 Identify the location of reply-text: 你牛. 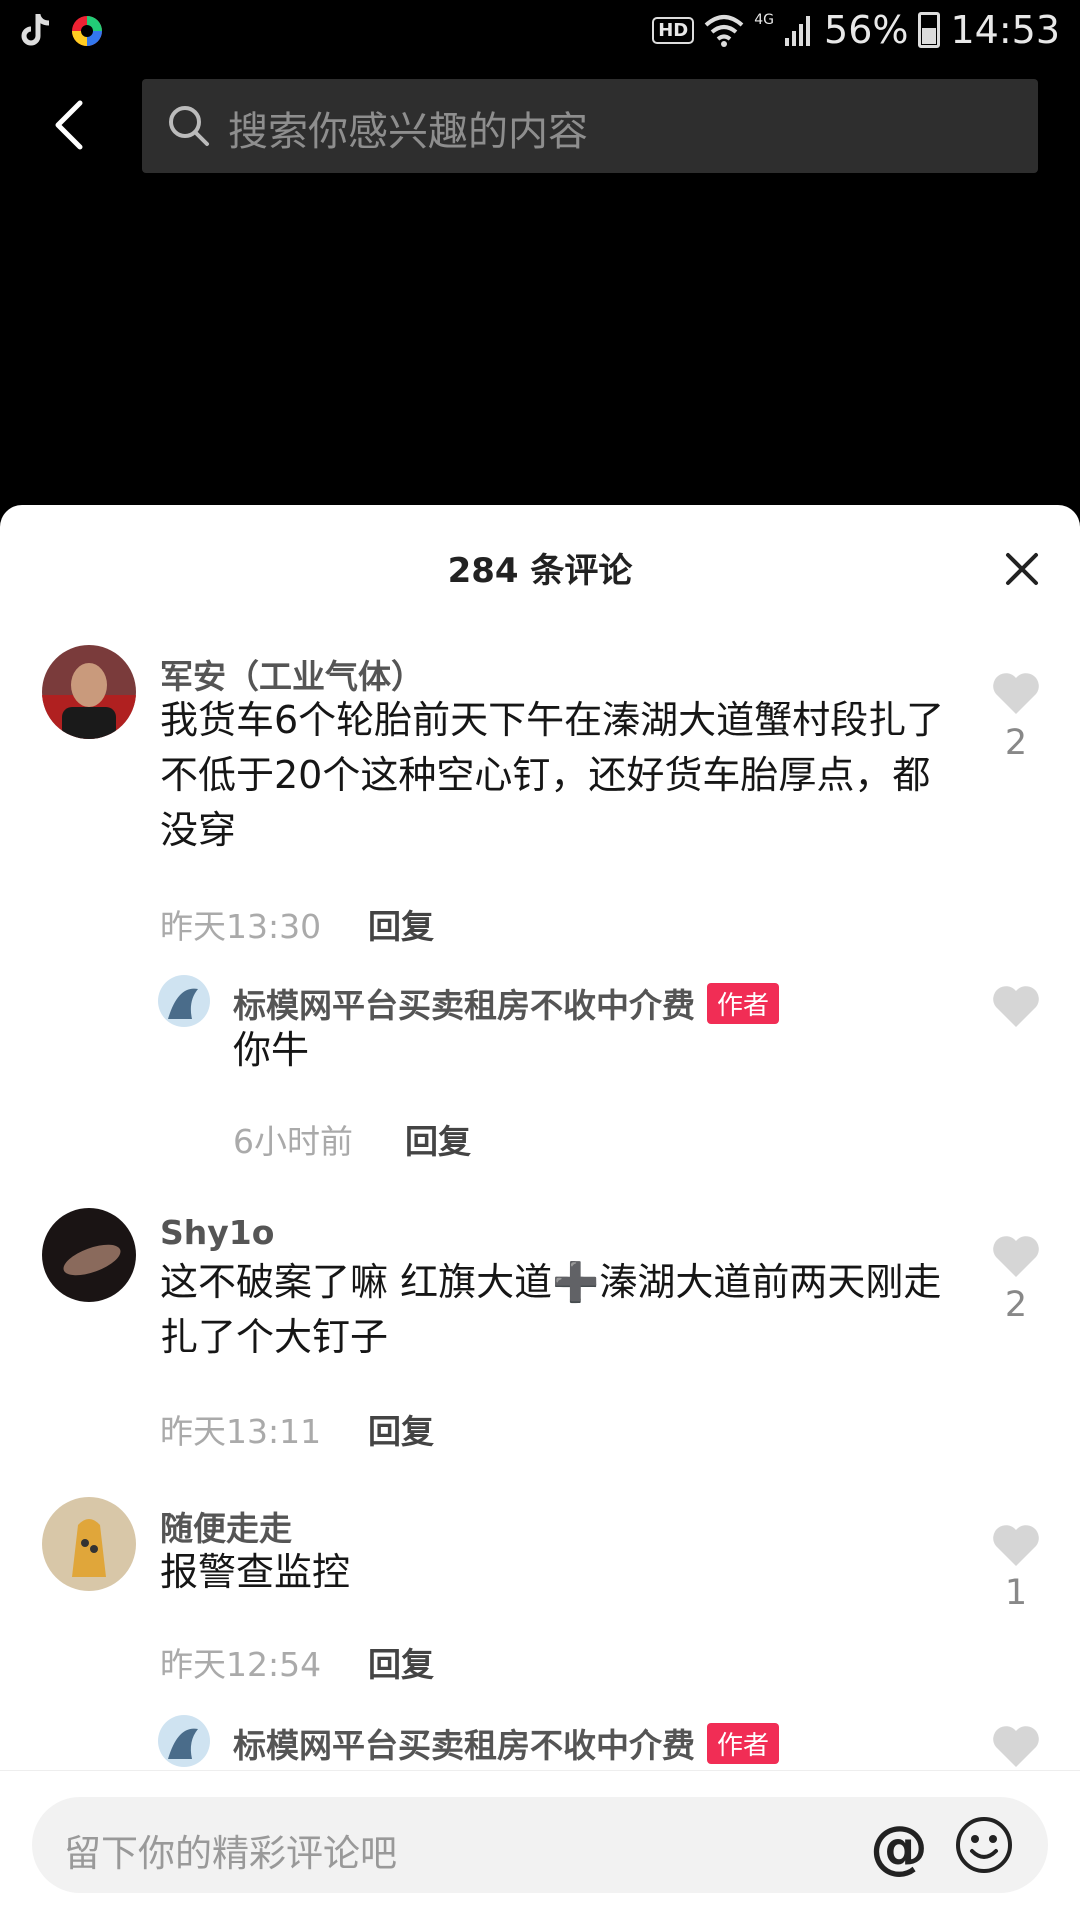
(271, 1050).